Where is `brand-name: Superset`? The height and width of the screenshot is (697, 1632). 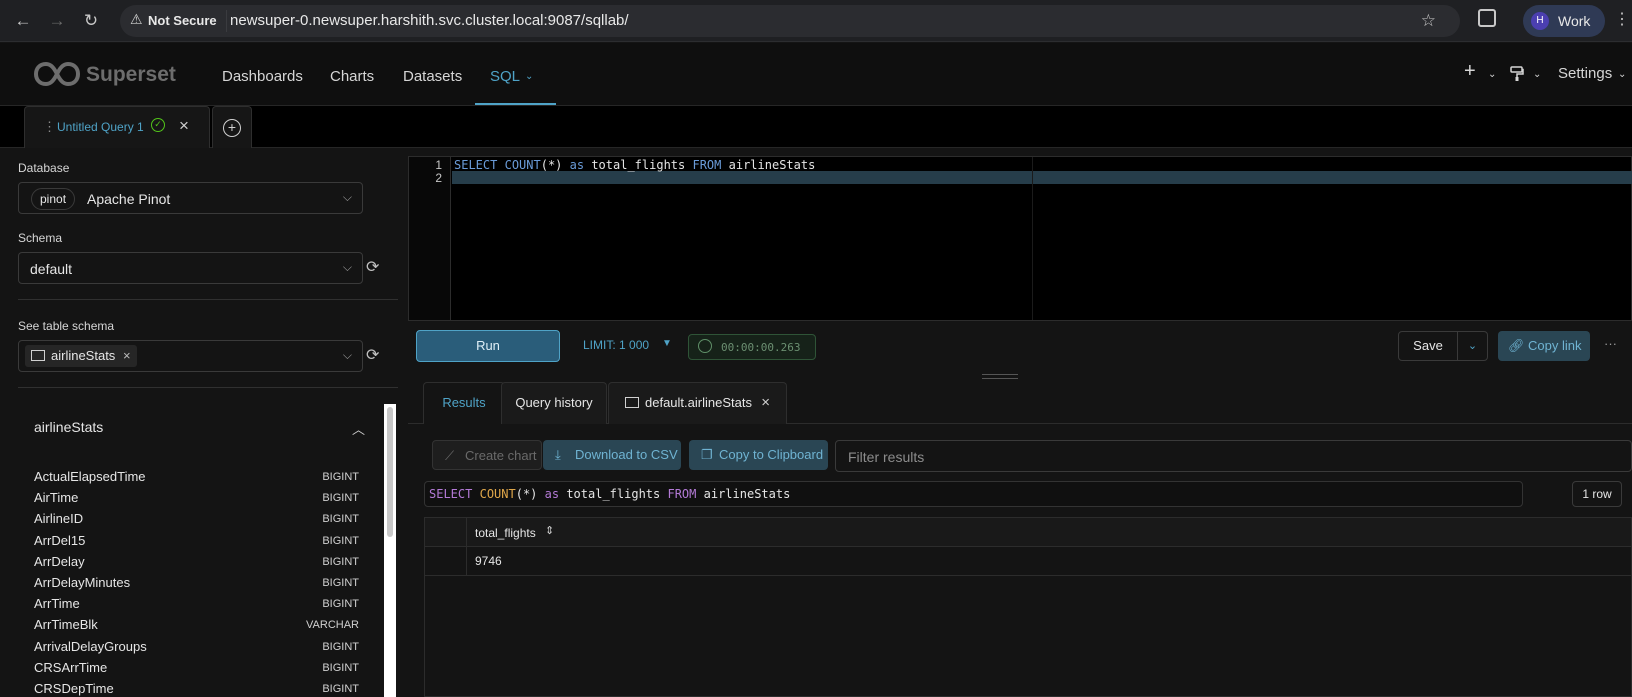
brand-name: Superset is located at coordinates (131, 75).